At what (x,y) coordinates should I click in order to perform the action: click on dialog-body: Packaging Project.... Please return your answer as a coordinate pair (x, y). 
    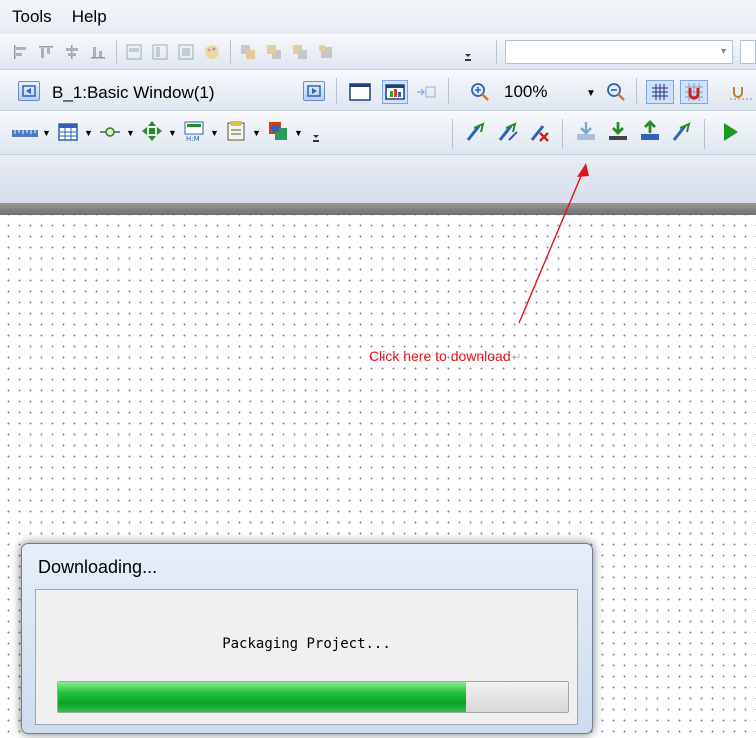
    Looking at the image, I should click on (306, 657).